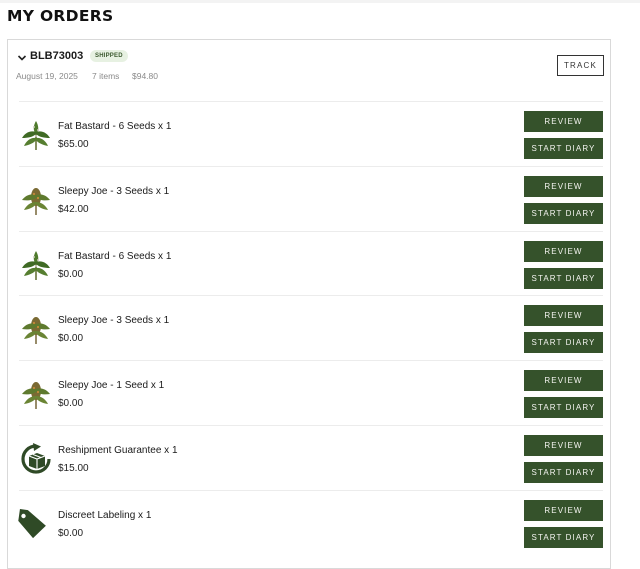 Image resolution: width=640 pixels, height=569 pixels. What do you see at coordinates (580, 65) in the screenshot?
I see `track-button: TRACK` at bounding box center [580, 65].